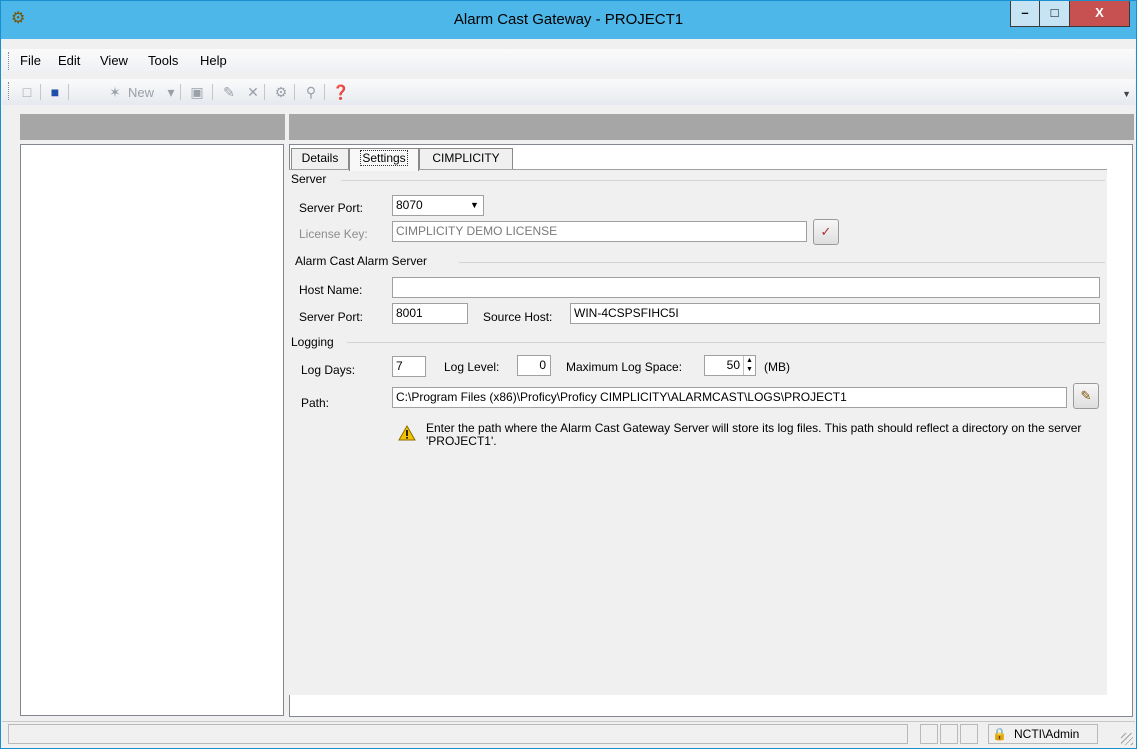  Describe the element at coordinates (409, 366) in the screenshot. I see `log-days-field: 7` at that location.